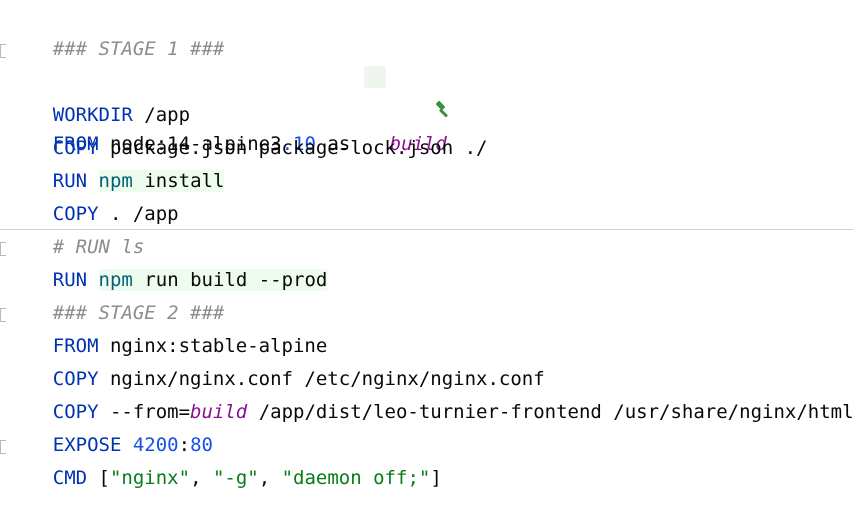  I want to click on code-line-9: ### STAGE 2 ###, so click(426, 294).